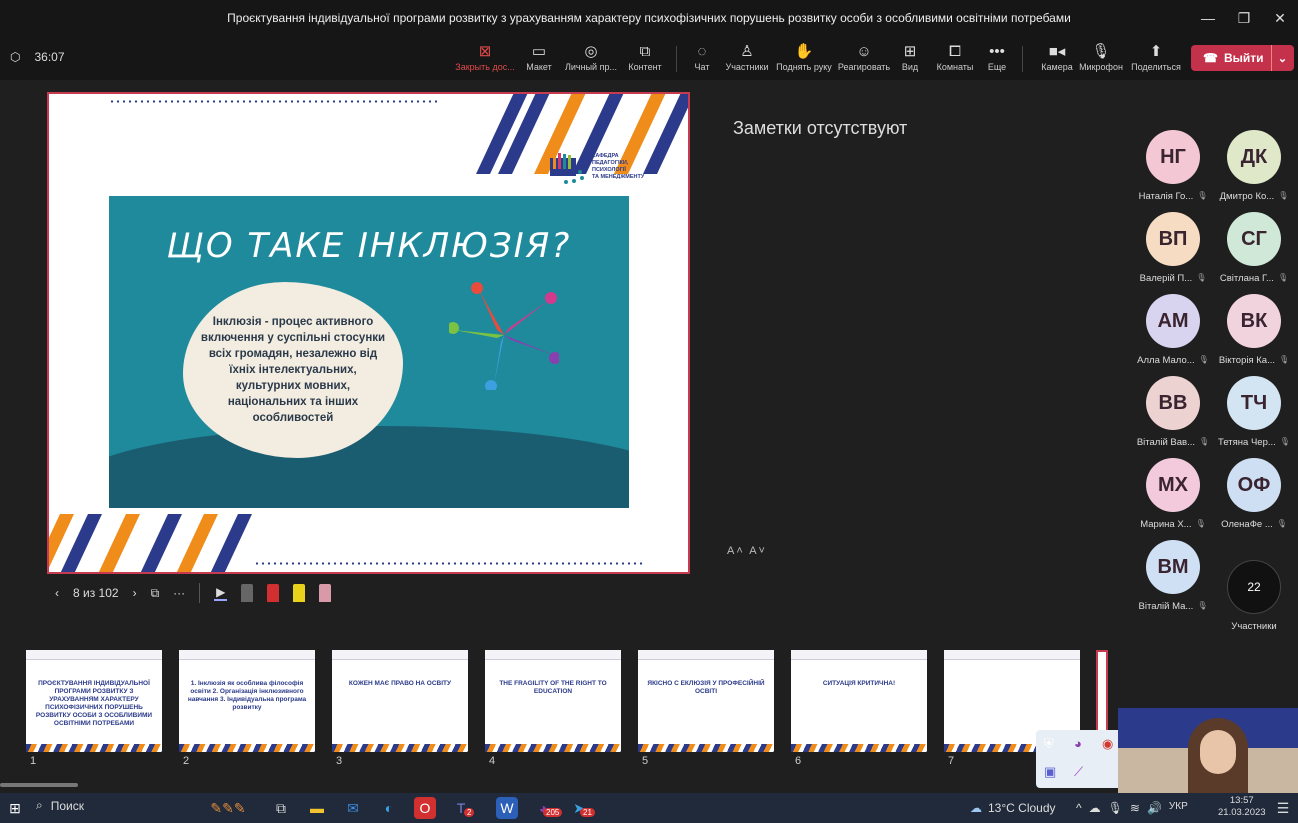 Image resolution: width=1298 pixels, height=823 pixels. What do you see at coordinates (1280, 18) in the screenshot?
I see `close-button: ✕` at bounding box center [1280, 18].